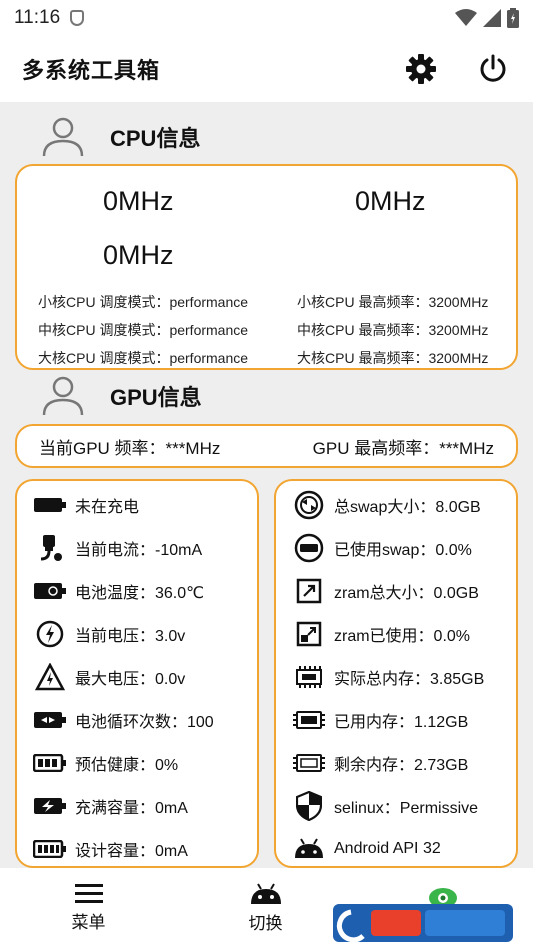 The width and height of the screenshot is (533, 948). I want to click on list-item: 当前电压：3.0v, so click(145, 633).